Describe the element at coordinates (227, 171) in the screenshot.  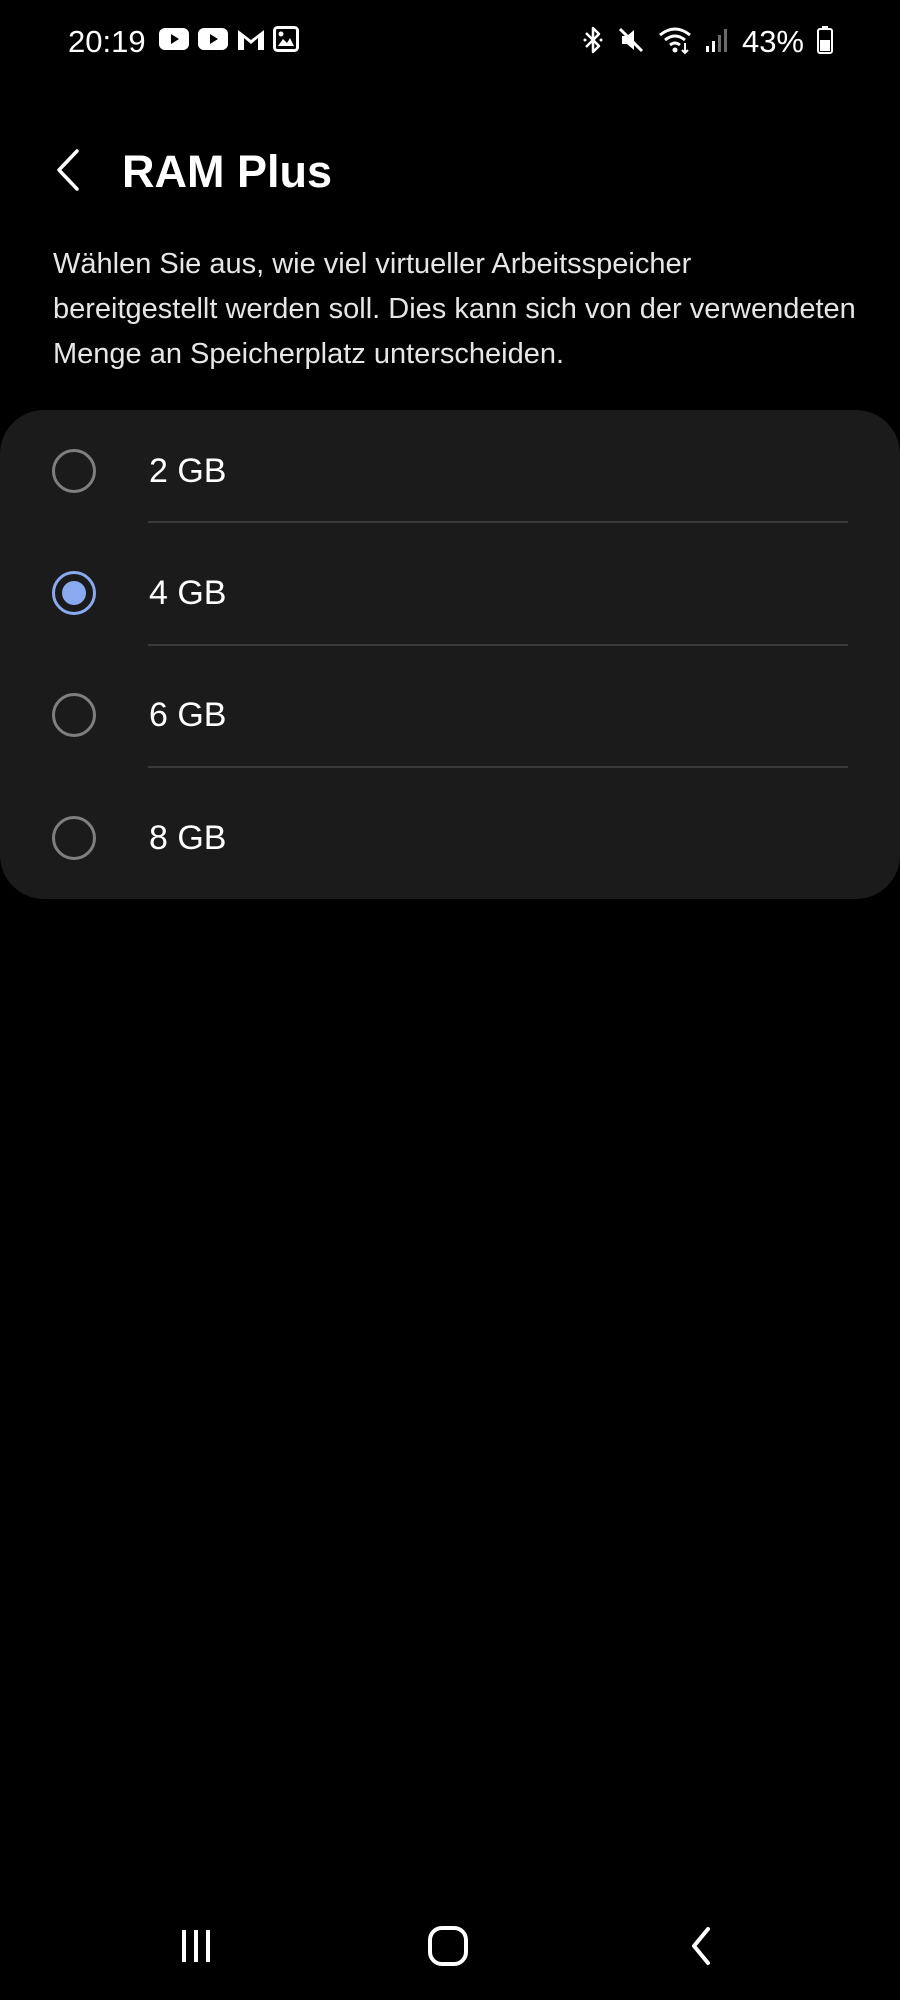
I see `page-title: RAM Plus` at that location.